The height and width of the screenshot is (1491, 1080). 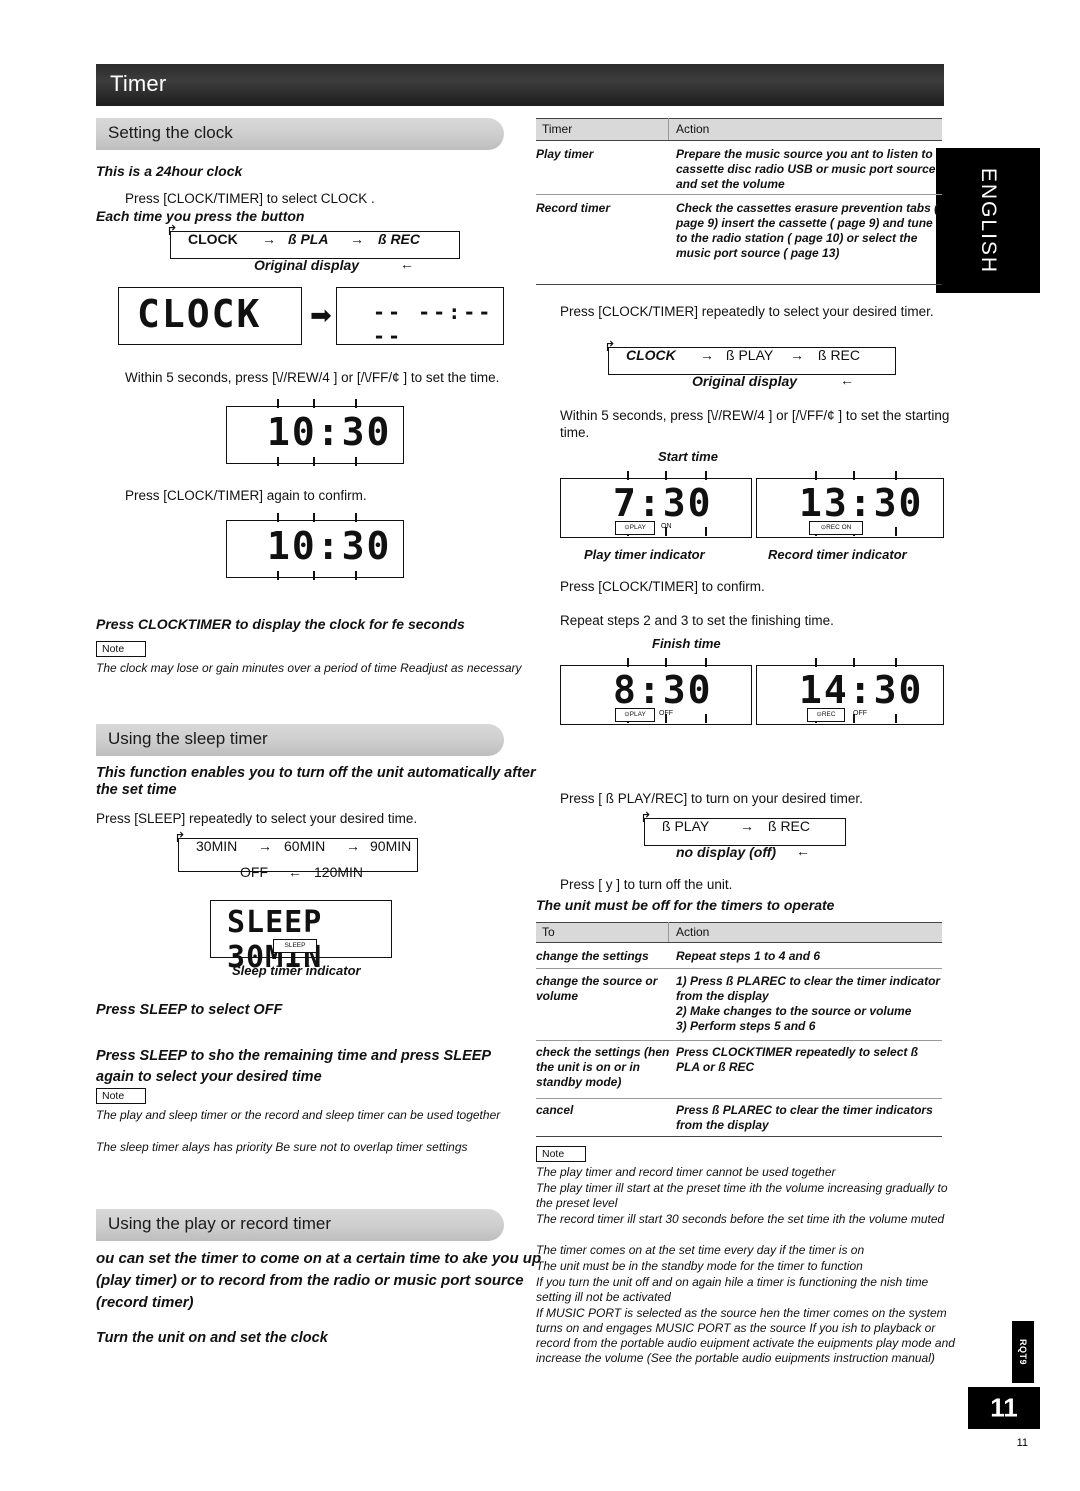 I want to click on sleep-note-label: Note, so click(x=121, y=1096).